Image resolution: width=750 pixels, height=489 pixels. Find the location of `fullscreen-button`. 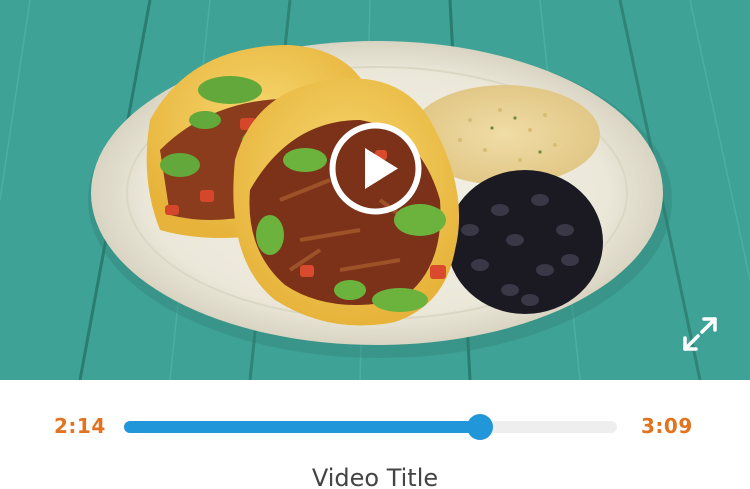

fullscreen-button is located at coordinates (700, 334).